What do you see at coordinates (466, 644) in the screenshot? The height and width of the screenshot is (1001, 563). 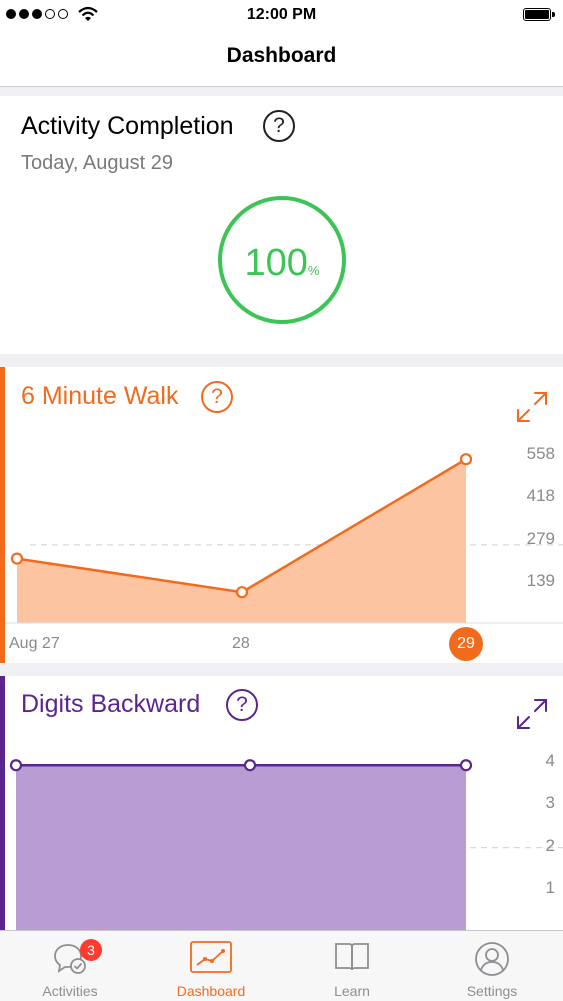 I see `walk-x-tick-selected: 29` at bounding box center [466, 644].